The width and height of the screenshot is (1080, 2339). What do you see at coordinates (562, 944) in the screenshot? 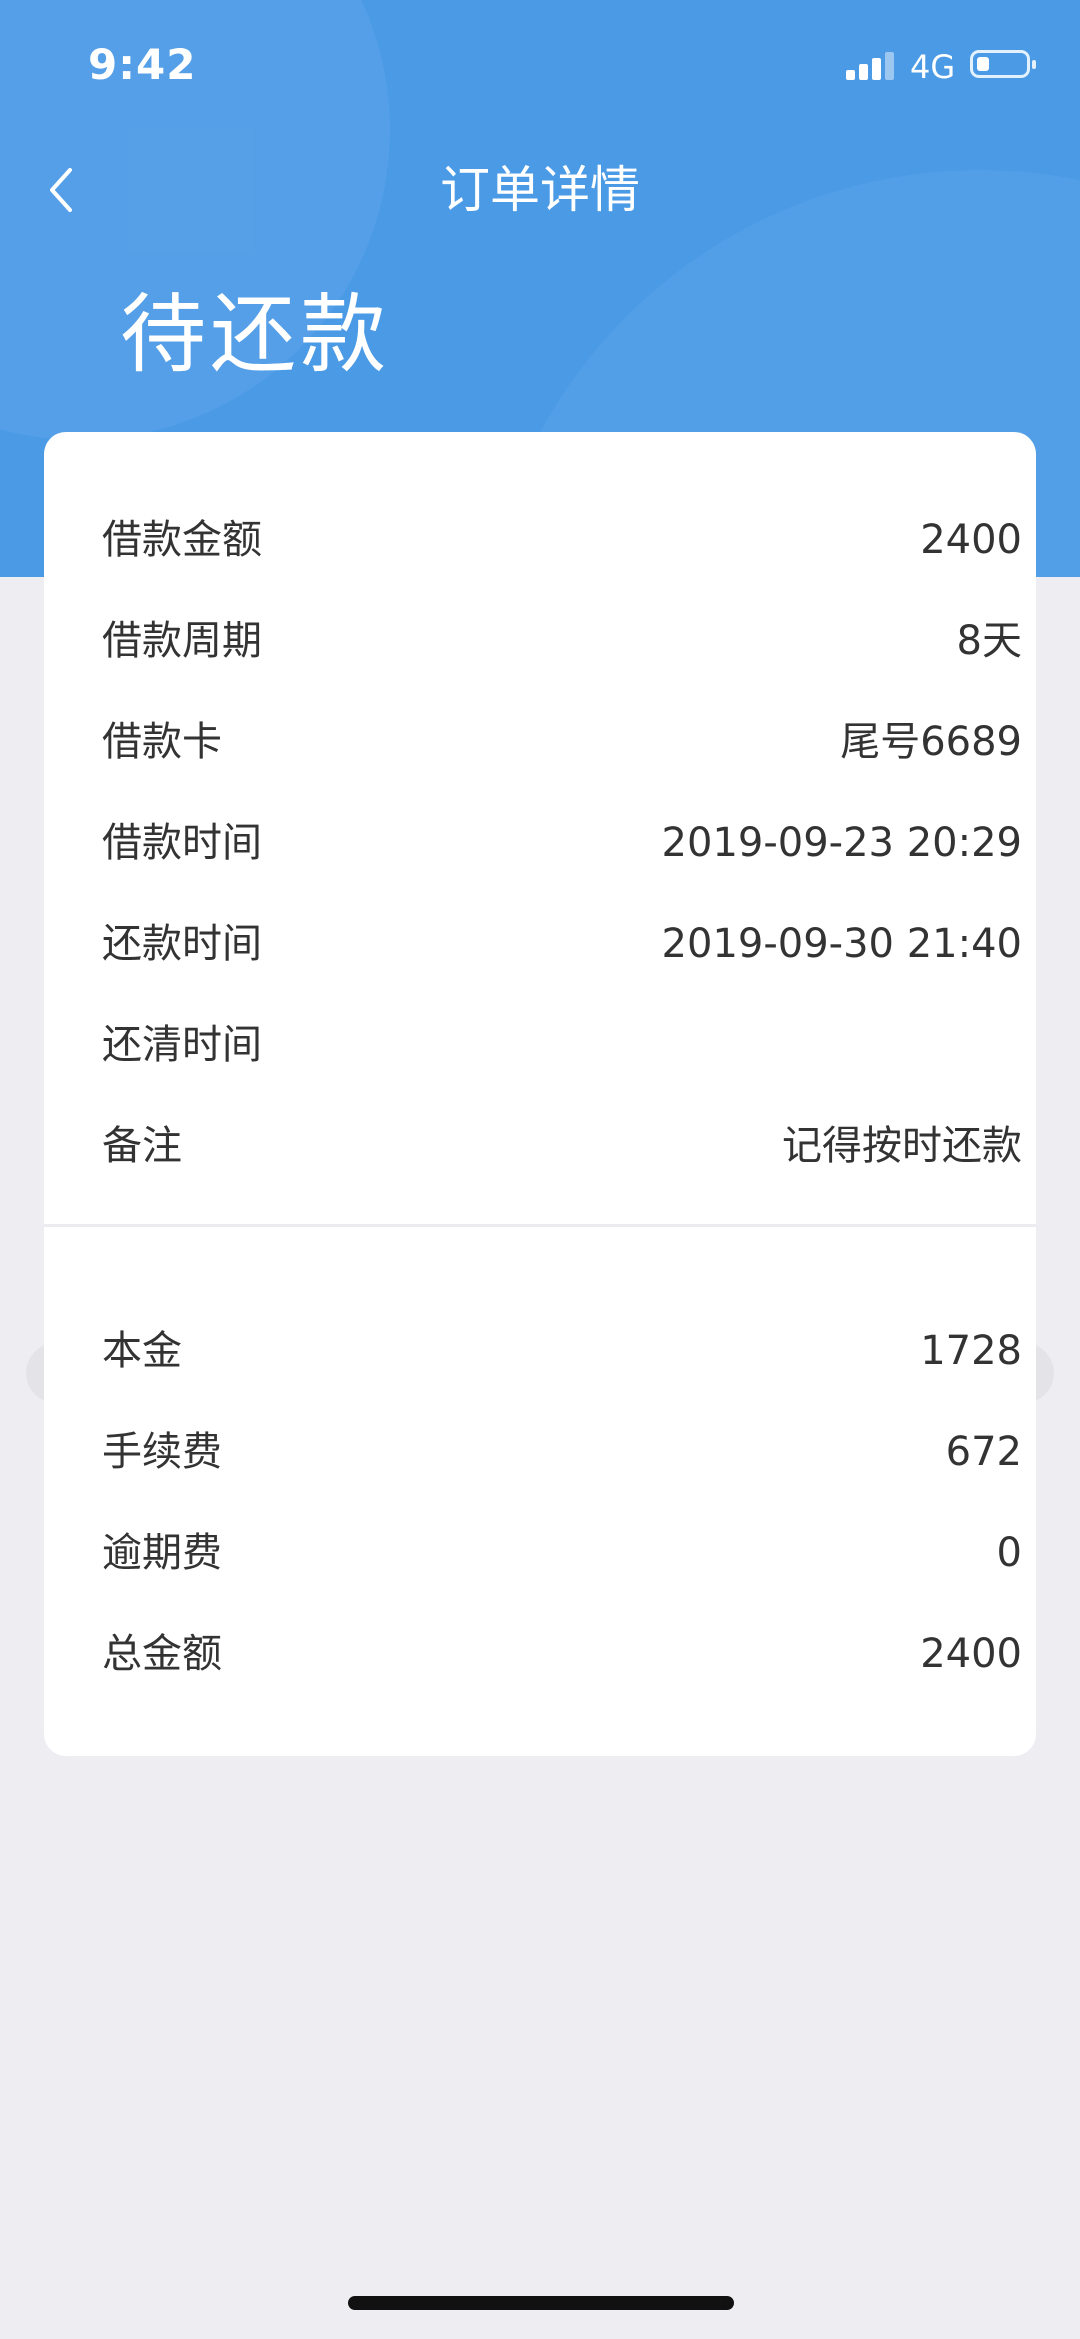
I see `detail-row-repay-time: 还款时间 2019-09-30 21:40` at bounding box center [562, 944].